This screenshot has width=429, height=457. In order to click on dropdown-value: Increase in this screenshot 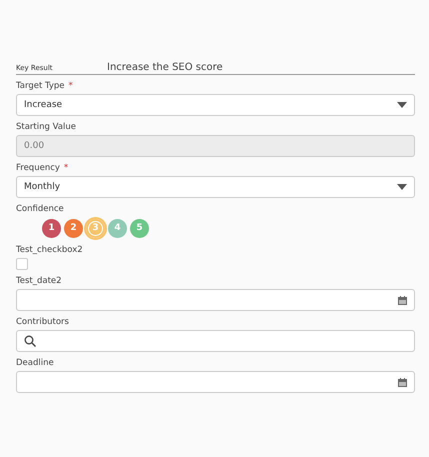, I will do `click(43, 105)`.